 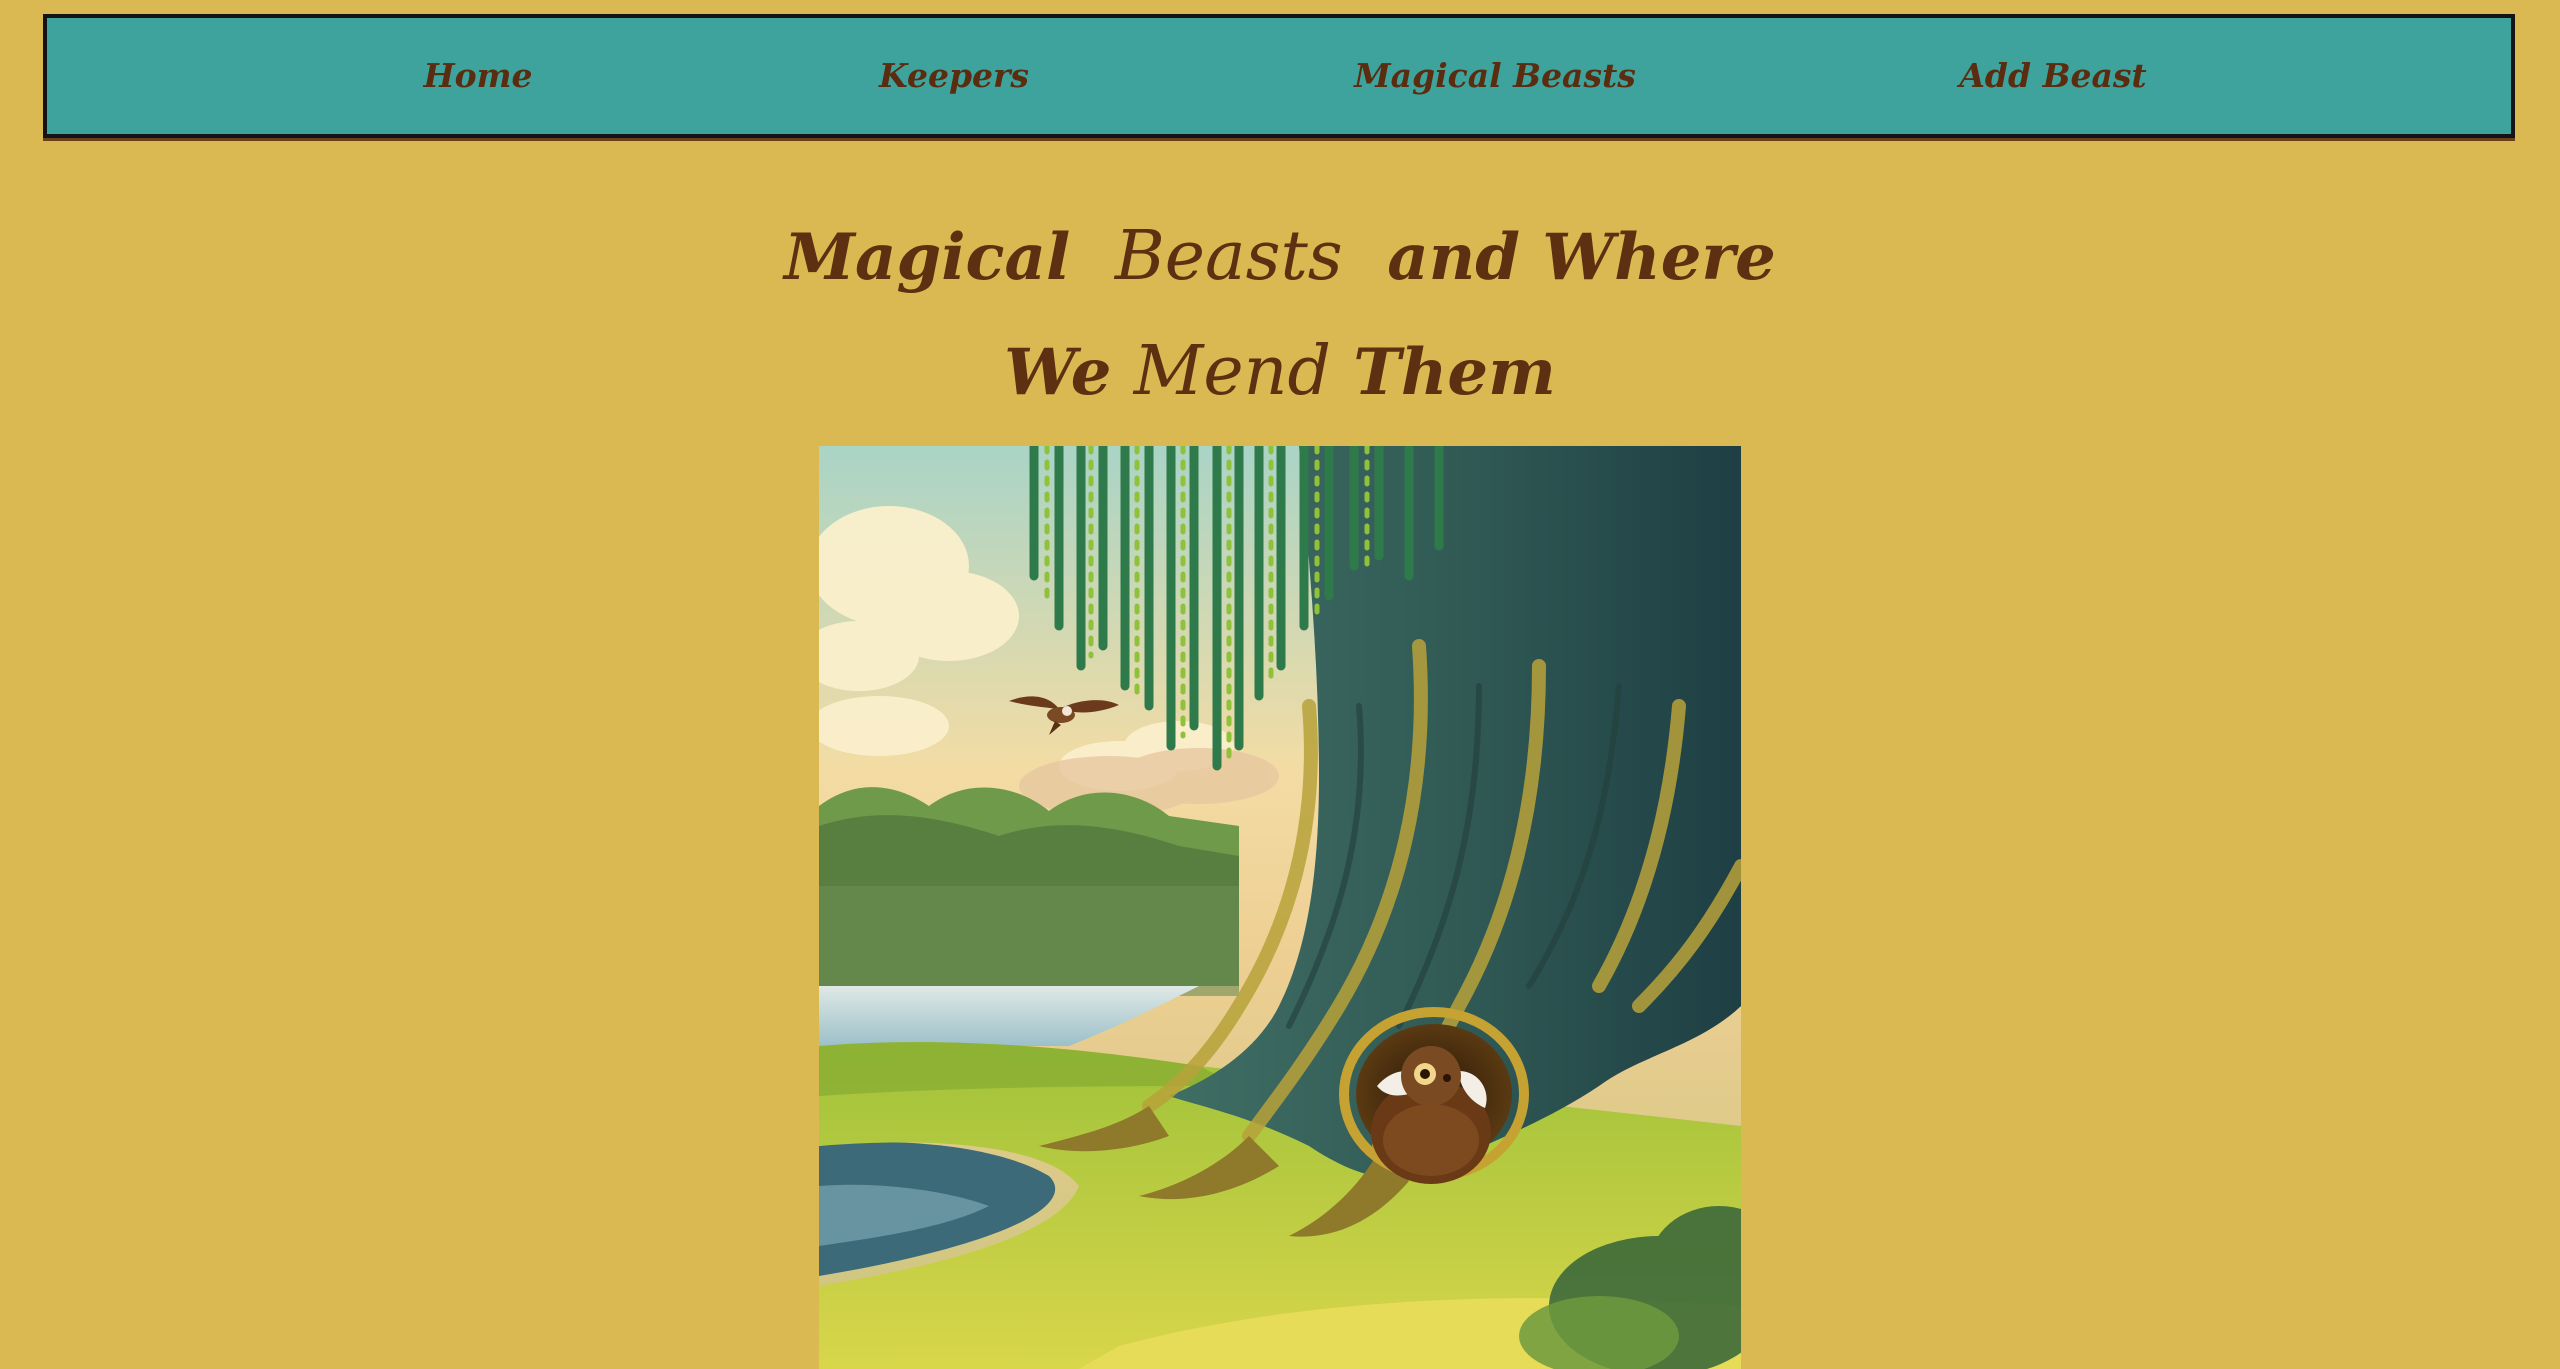 I want to click on title-word-mend: Mend, so click(x=1232, y=371).